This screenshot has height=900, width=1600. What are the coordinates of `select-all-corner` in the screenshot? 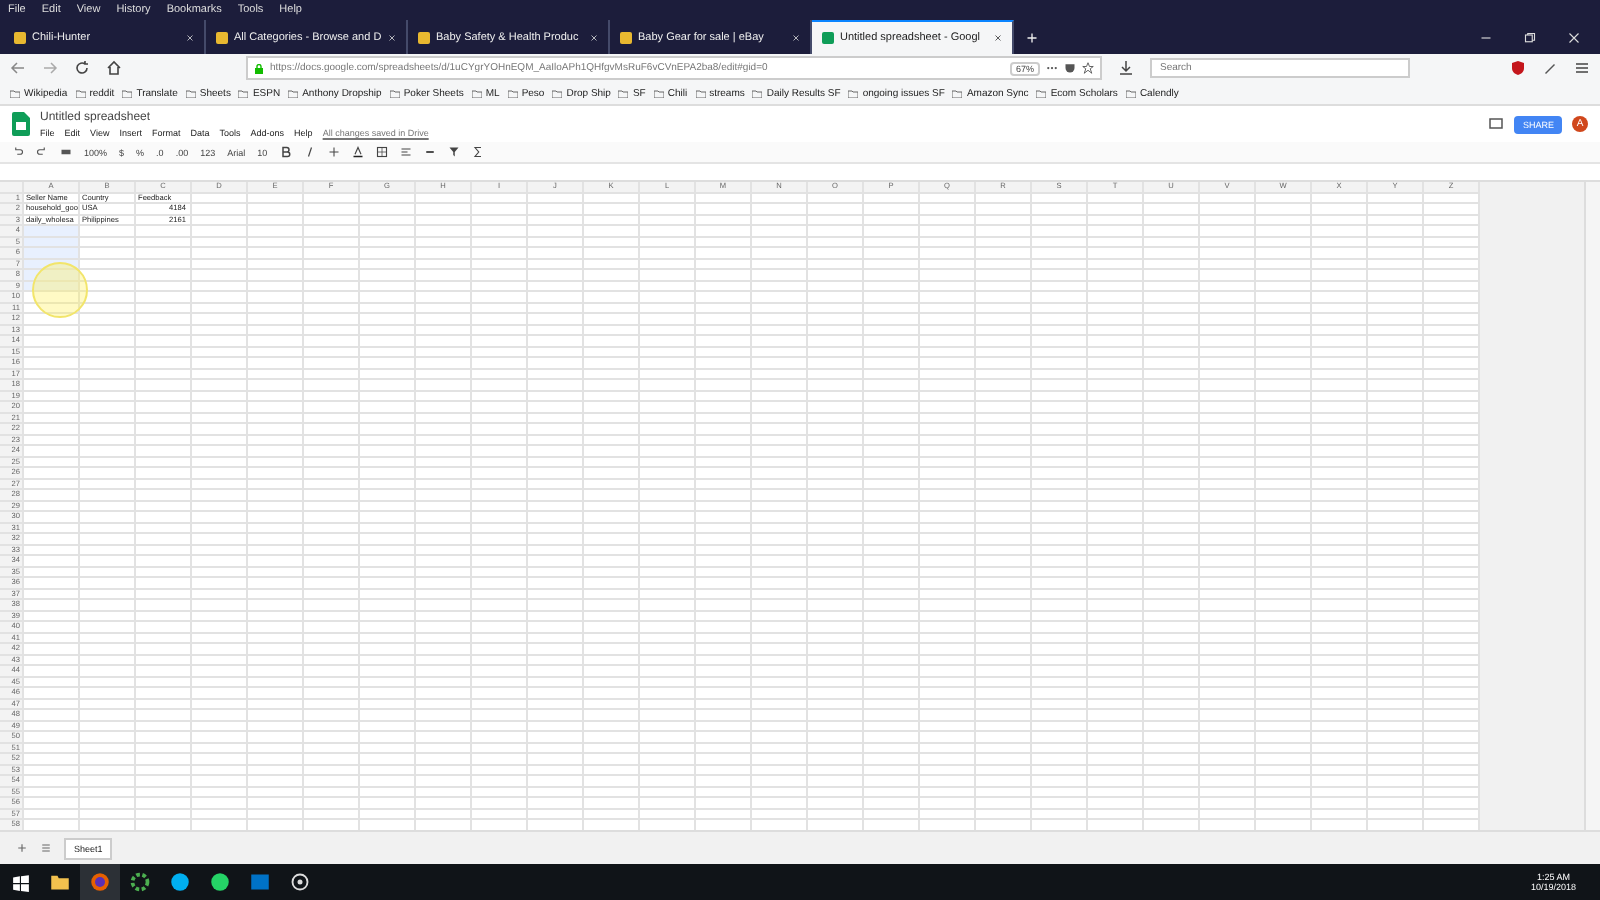 It's located at (12, 187).